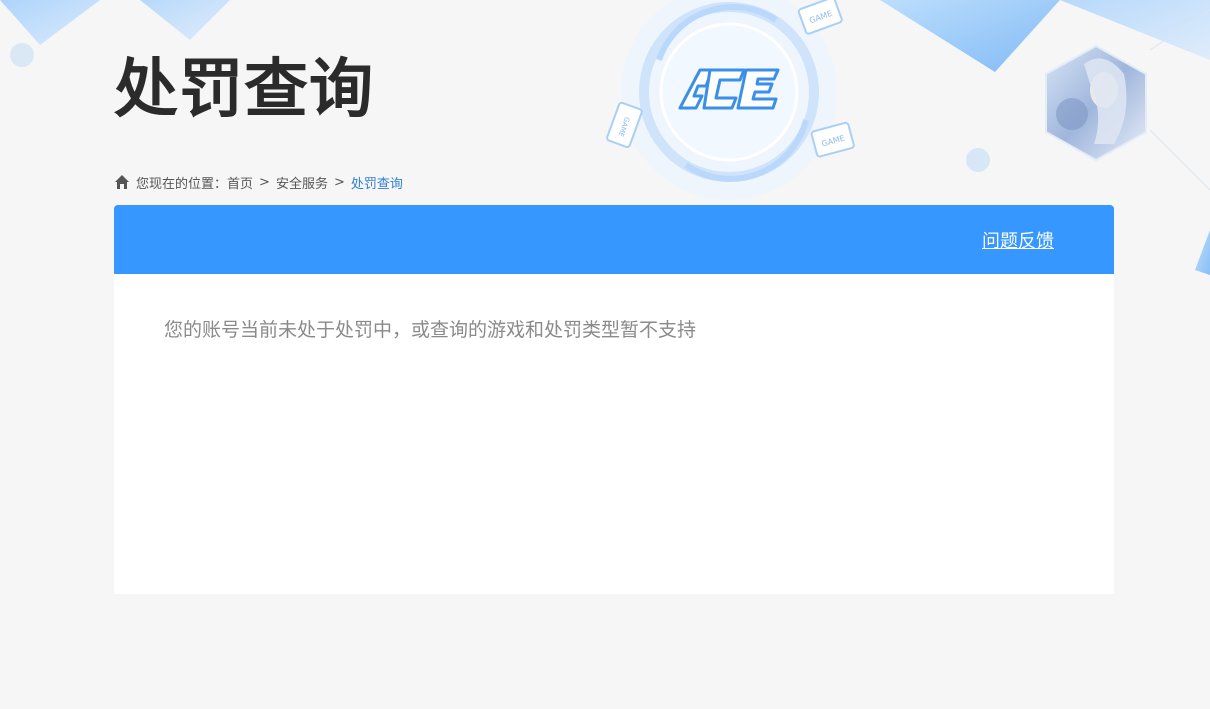  I want to click on avatar, so click(1096, 103).